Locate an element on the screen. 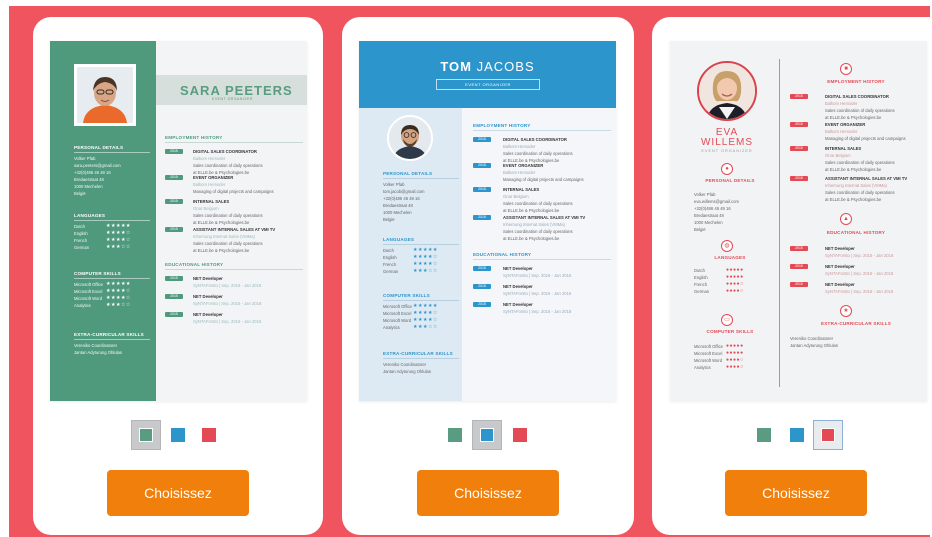  star-icon: ★ is located at coordinates (846, 311).